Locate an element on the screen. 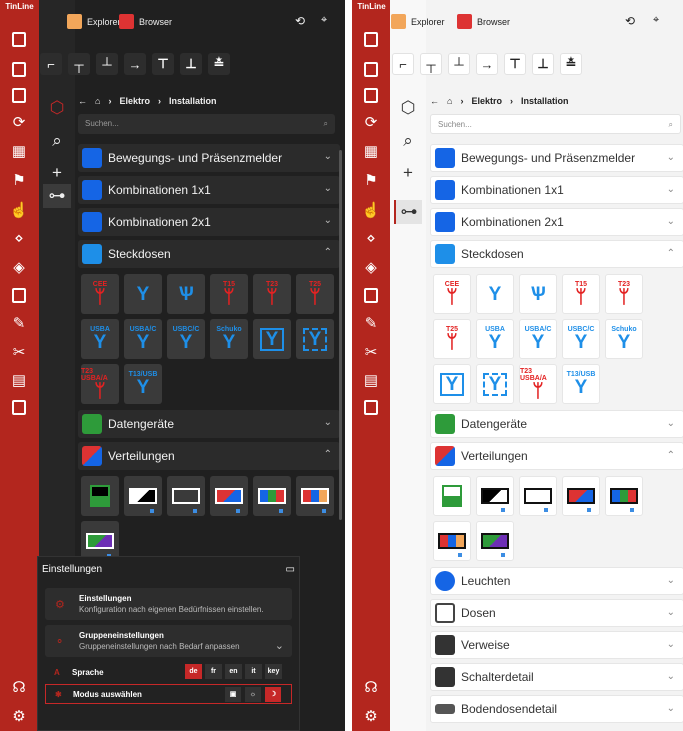  report-icon is located at coordinates (19, 295).